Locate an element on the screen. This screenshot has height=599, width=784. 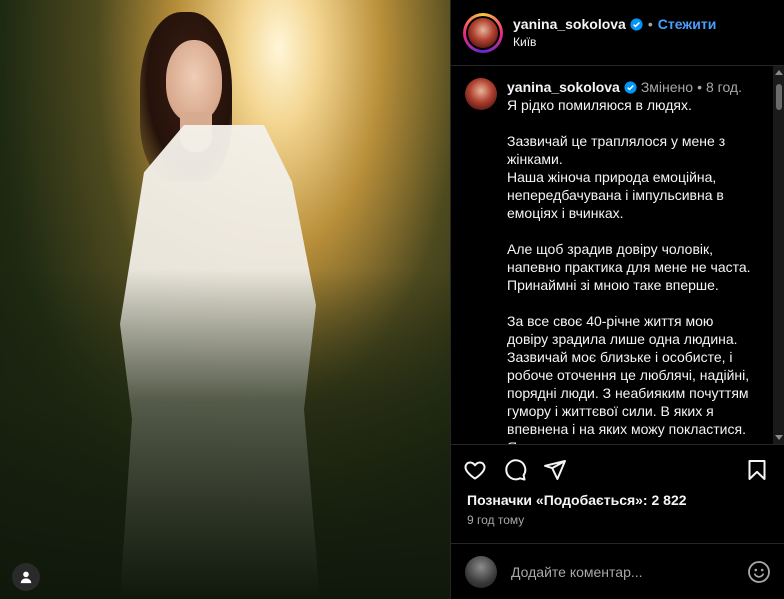
caption-age: 8 год. is located at coordinates (723, 87).